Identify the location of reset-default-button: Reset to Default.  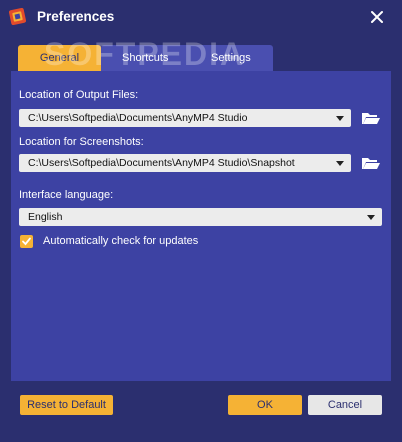
(66, 405).